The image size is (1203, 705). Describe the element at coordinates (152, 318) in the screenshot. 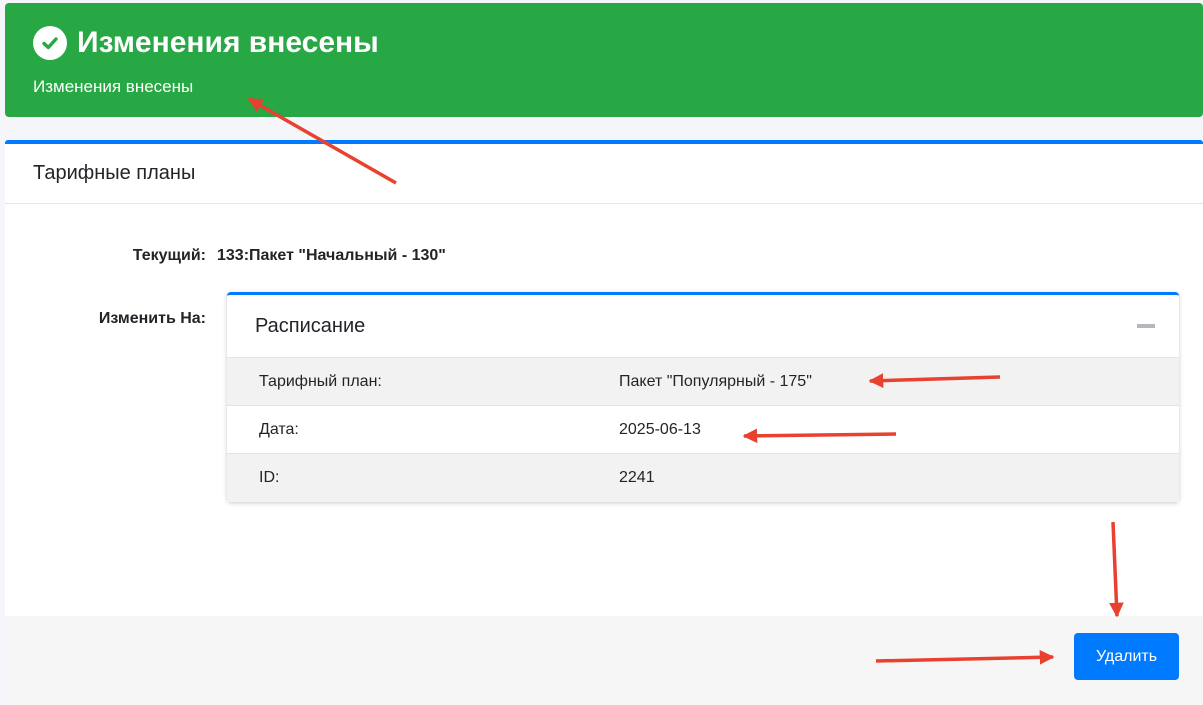

I see `change-to-label: Изменить На:` at that location.